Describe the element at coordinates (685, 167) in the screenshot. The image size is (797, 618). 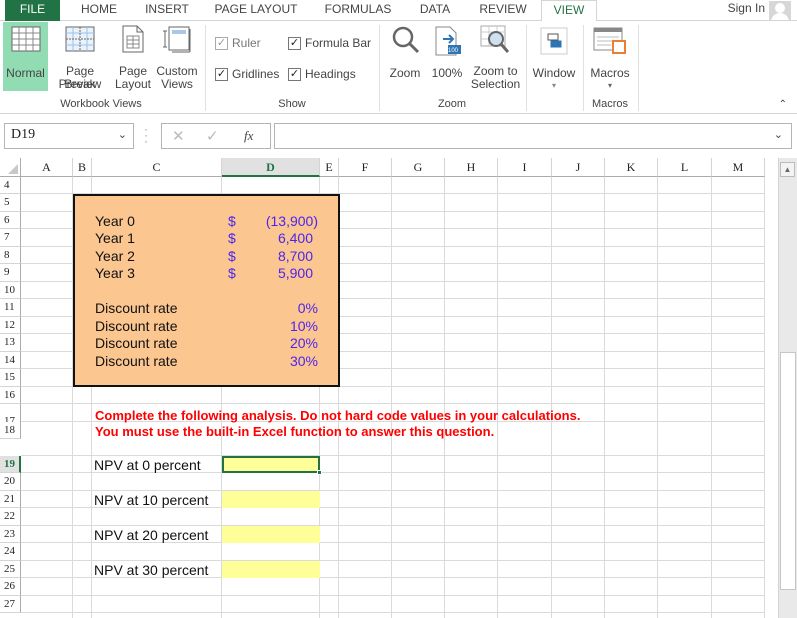
I see `column-header-l: L` at that location.